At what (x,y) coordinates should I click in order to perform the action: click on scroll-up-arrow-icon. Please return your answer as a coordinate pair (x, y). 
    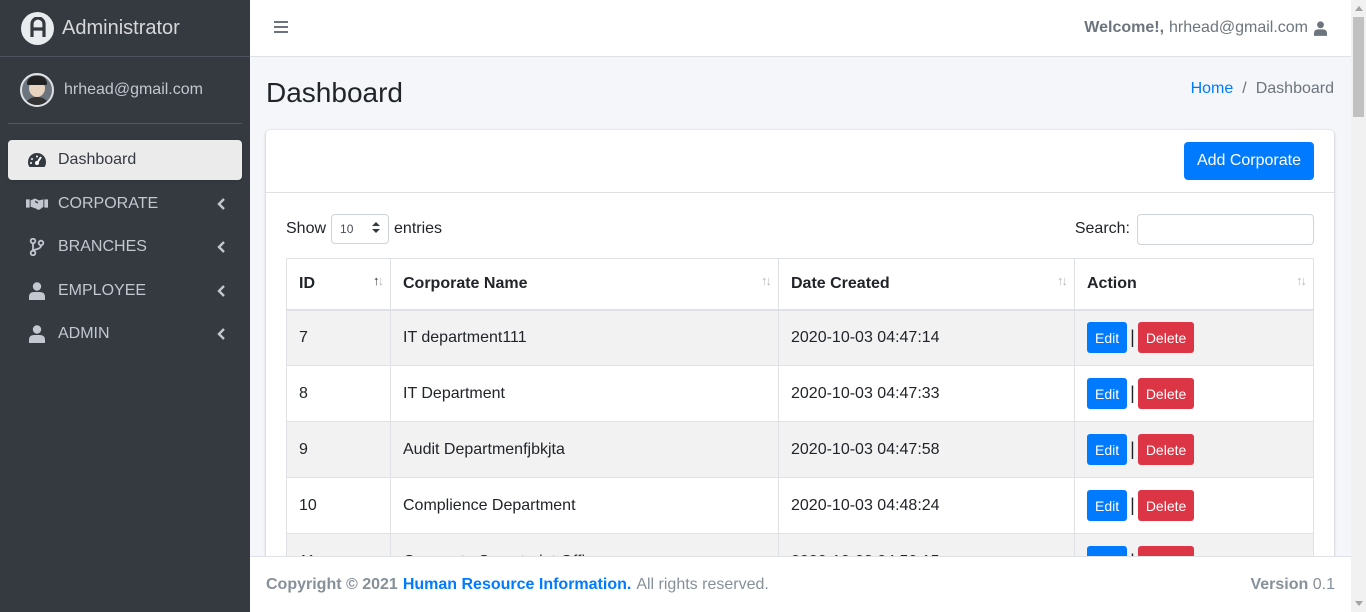
    Looking at the image, I should click on (1358, 8).